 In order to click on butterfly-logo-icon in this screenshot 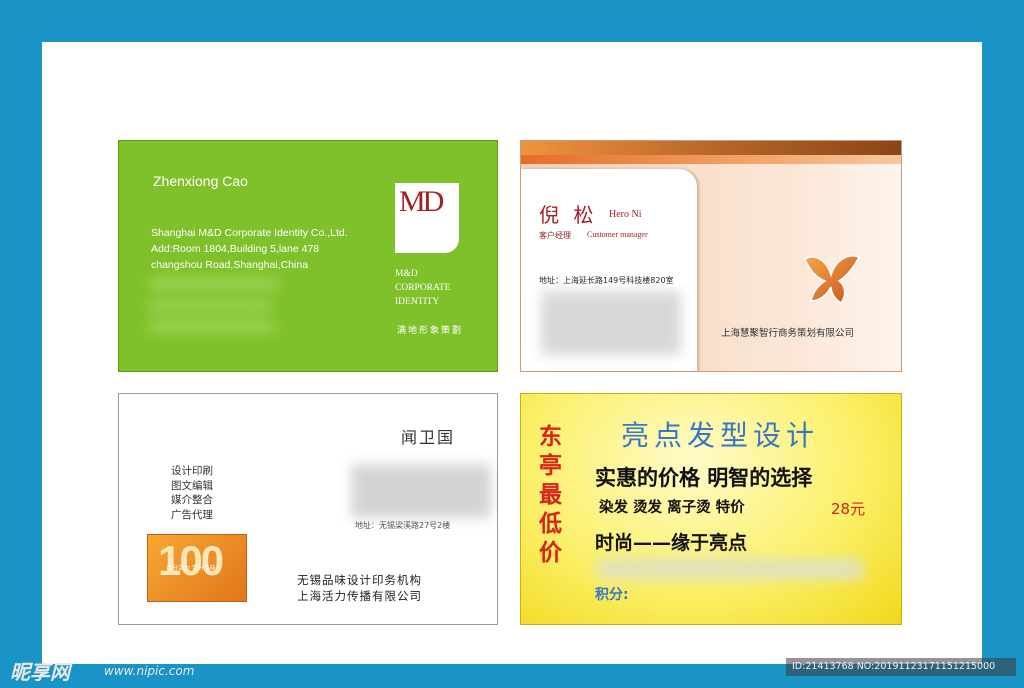, I will do `click(832, 280)`.